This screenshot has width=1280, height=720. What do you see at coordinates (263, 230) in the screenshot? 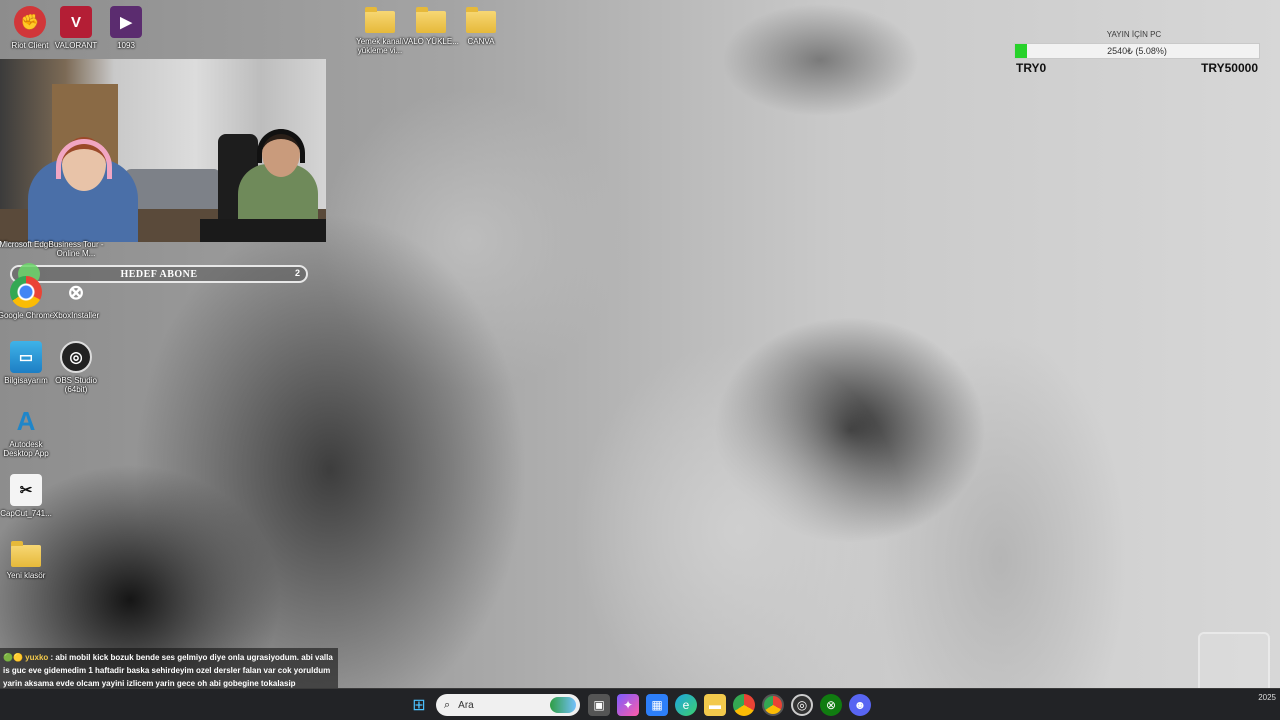
I see `webcam-desk` at bounding box center [263, 230].